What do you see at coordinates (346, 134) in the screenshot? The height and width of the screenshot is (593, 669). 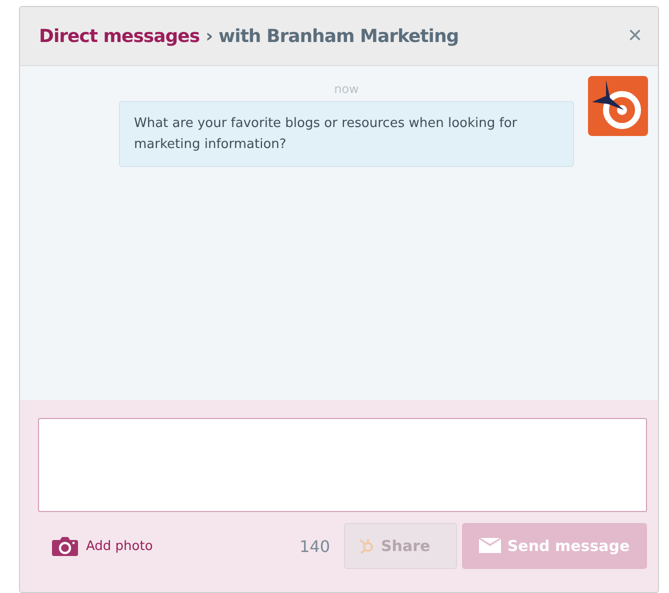 I see `message-bubble: What are your favorite blogs or resources when looking for marketing information?` at bounding box center [346, 134].